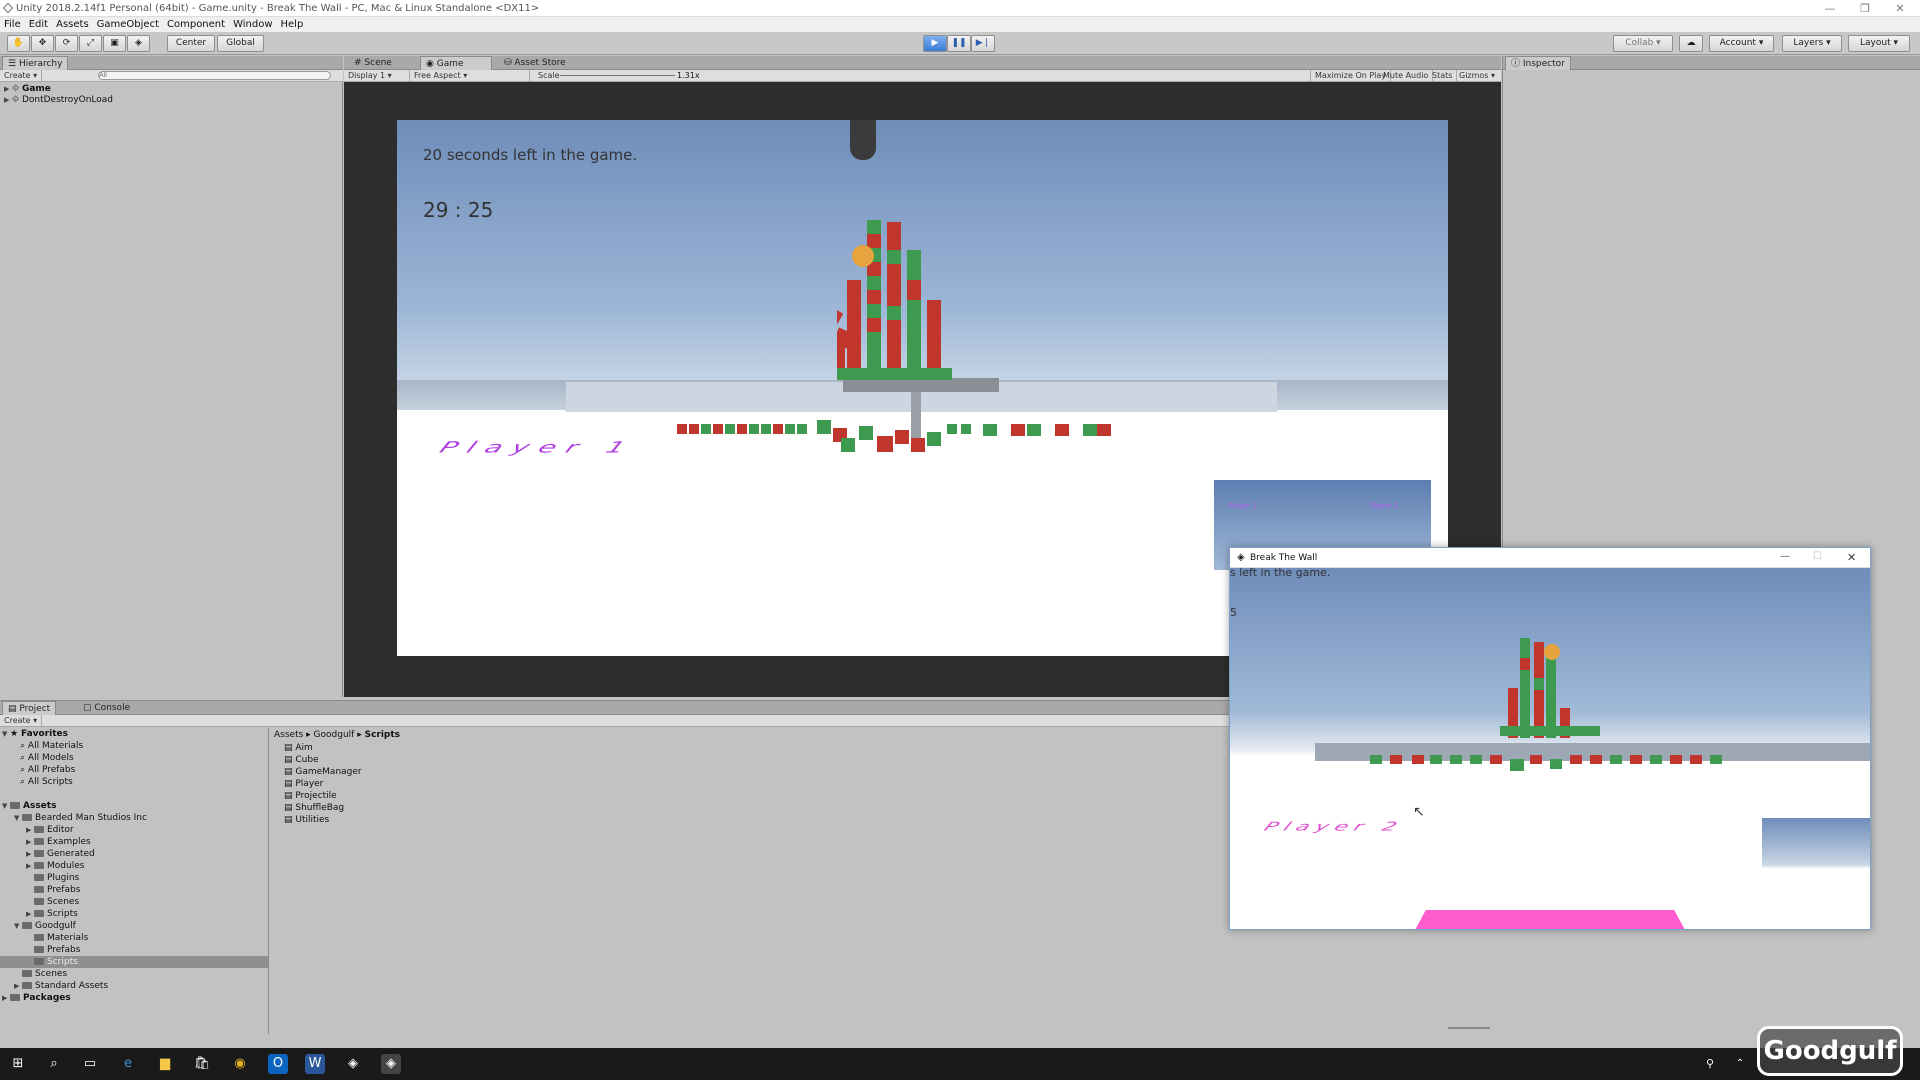 This screenshot has width=1920, height=1080. What do you see at coordinates (373, 63) in the screenshot?
I see `tab-scene: # Scene` at bounding box center [373, 63].